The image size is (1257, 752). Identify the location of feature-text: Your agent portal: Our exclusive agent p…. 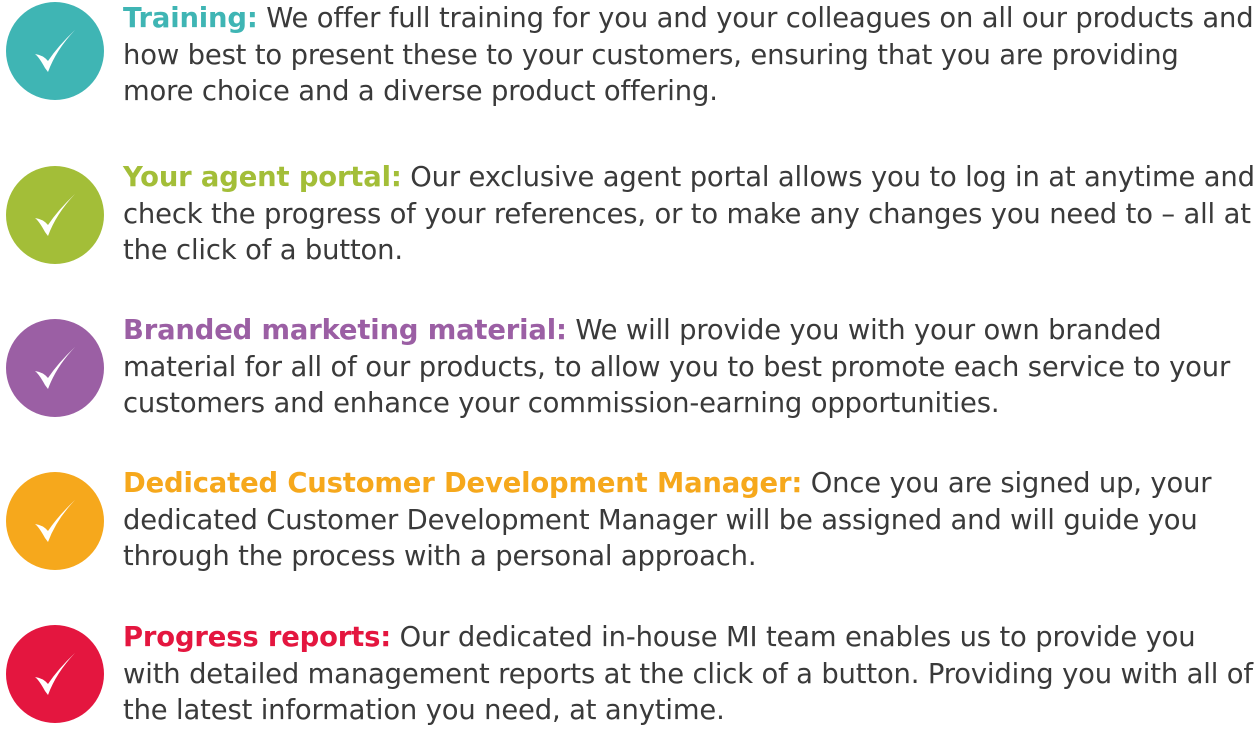
(690, 215).